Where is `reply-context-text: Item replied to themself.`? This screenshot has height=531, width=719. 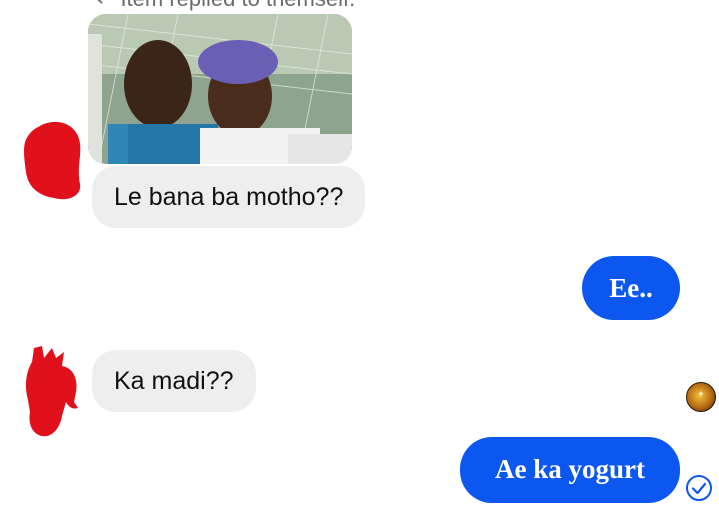 reply-context-text: Item replied to themself. is located at coordinates (237, 5).